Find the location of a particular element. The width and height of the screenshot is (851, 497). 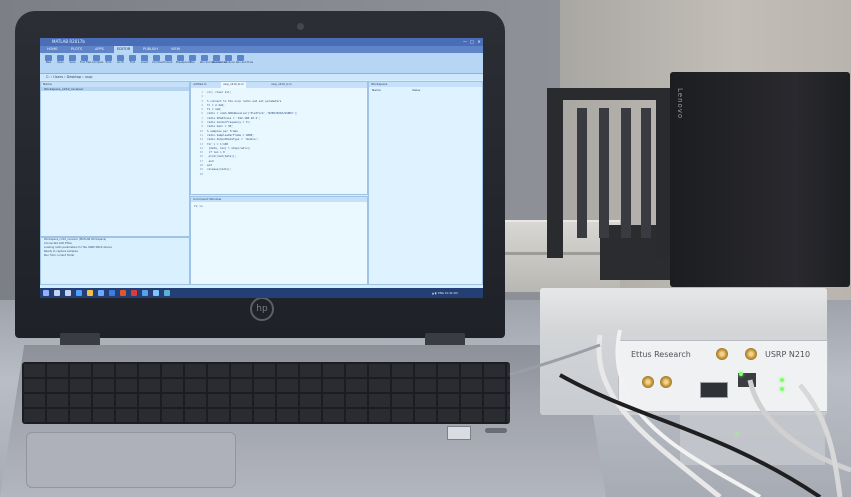

cables is located at coordinates (680, 413).